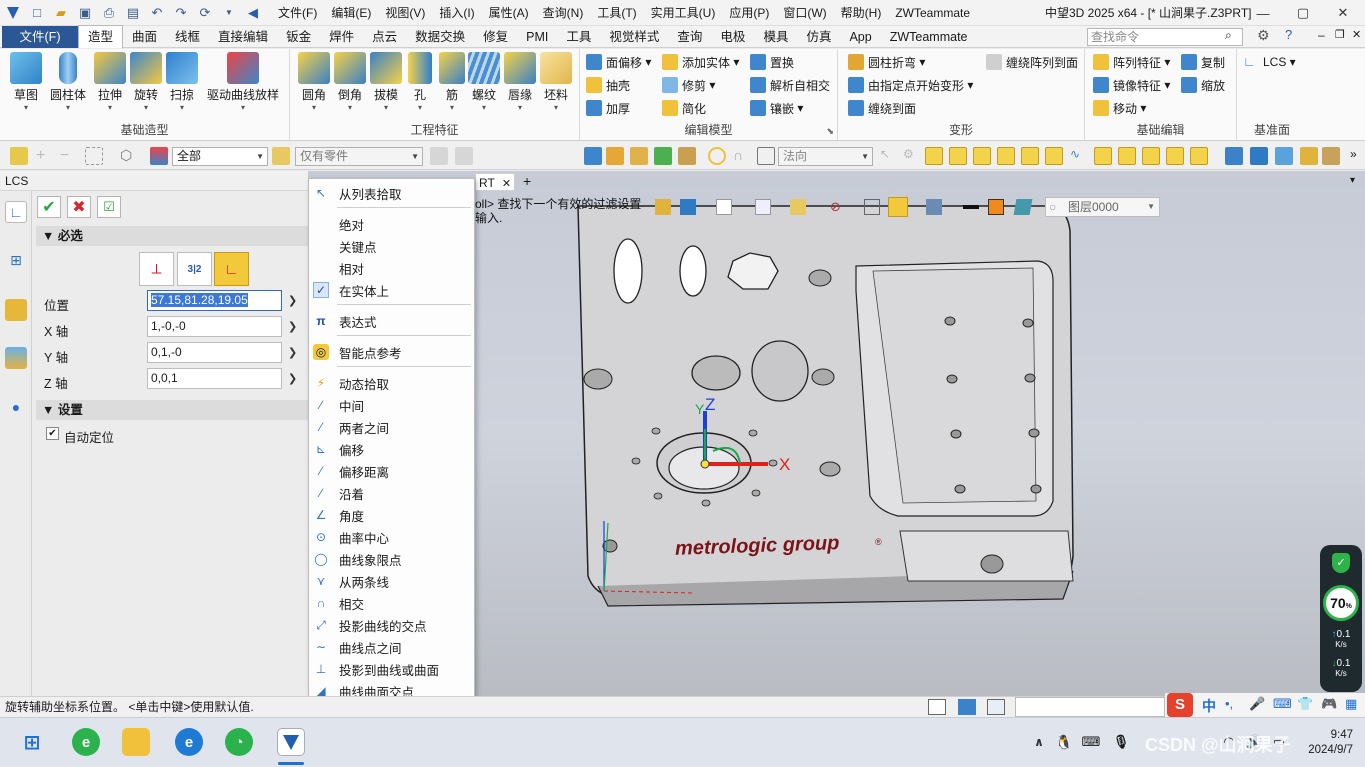 The width and height of the screenshot is (1365, 767). Describe the element at coordinates (214, 300) in the screenshot. I see `position-field: 57.15,81.28,19.05` at that location.